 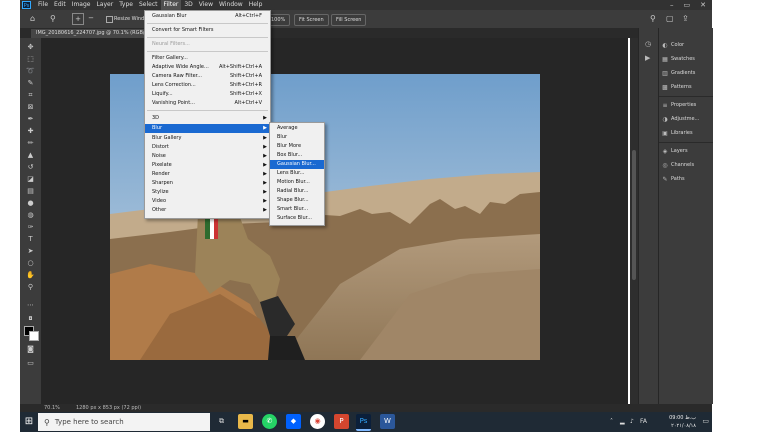 What do you see at coordinates (126, 5) in the screenshot?
I see `menu-type: Type` at bounding box center [126, 5].